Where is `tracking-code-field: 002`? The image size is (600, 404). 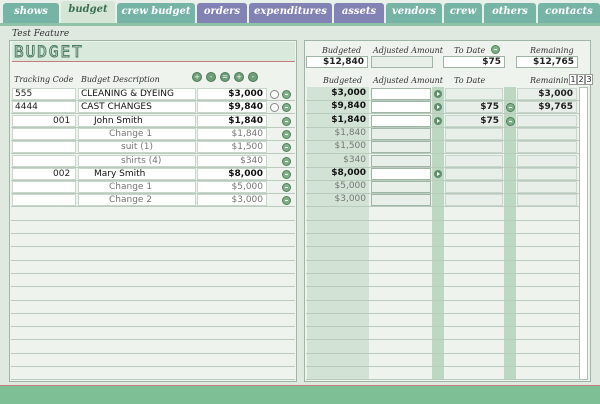
tracking-code-field: 002 is located at coordinates (44, 173).